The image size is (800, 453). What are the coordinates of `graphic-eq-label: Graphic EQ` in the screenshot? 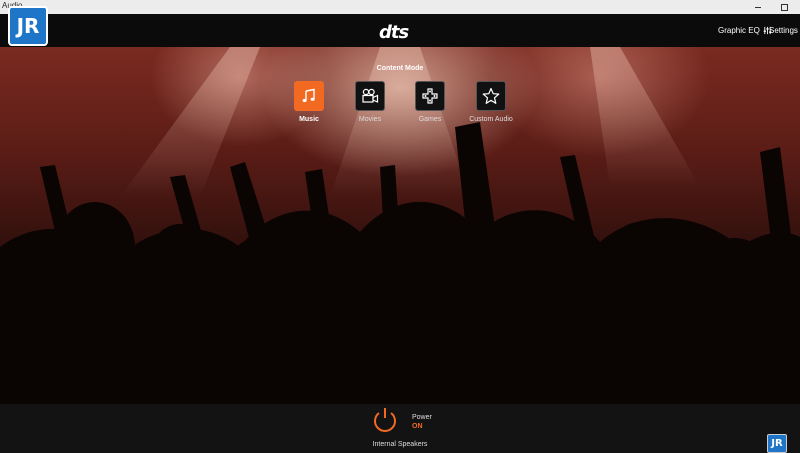 It's located at (739, 30).